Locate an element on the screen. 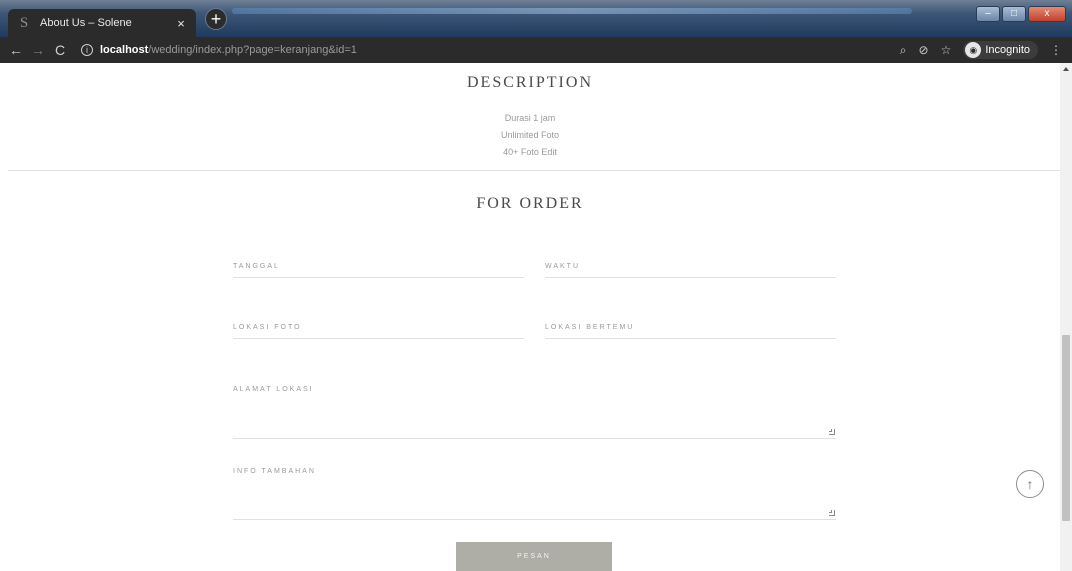 This screenshot has height=571, width=1072. site-favicon-icon: S is located at coordinates (24, 23).